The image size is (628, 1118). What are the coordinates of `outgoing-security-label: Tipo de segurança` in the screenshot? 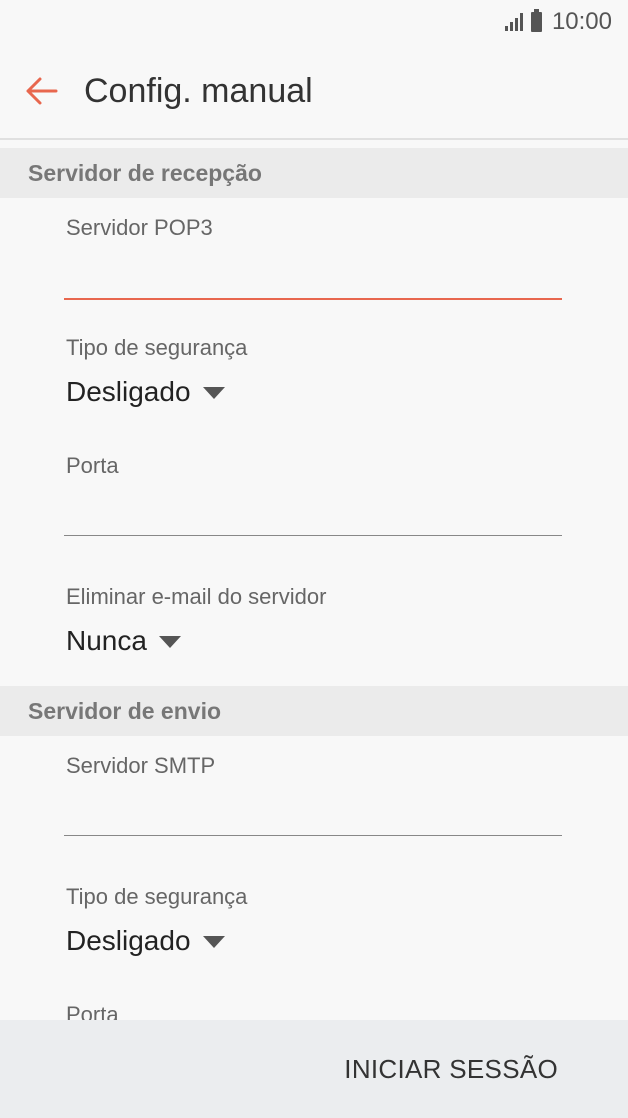 It's located at (157, 896).